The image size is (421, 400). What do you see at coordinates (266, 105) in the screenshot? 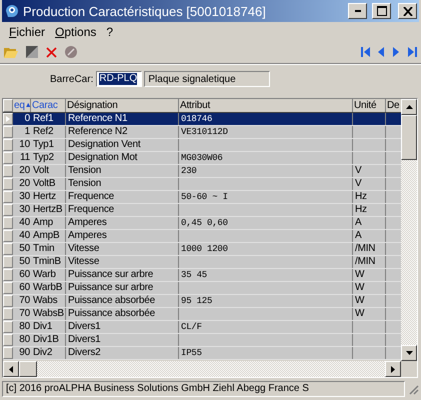
I see `column-header: Attribut` at bounding box center [266, 105].